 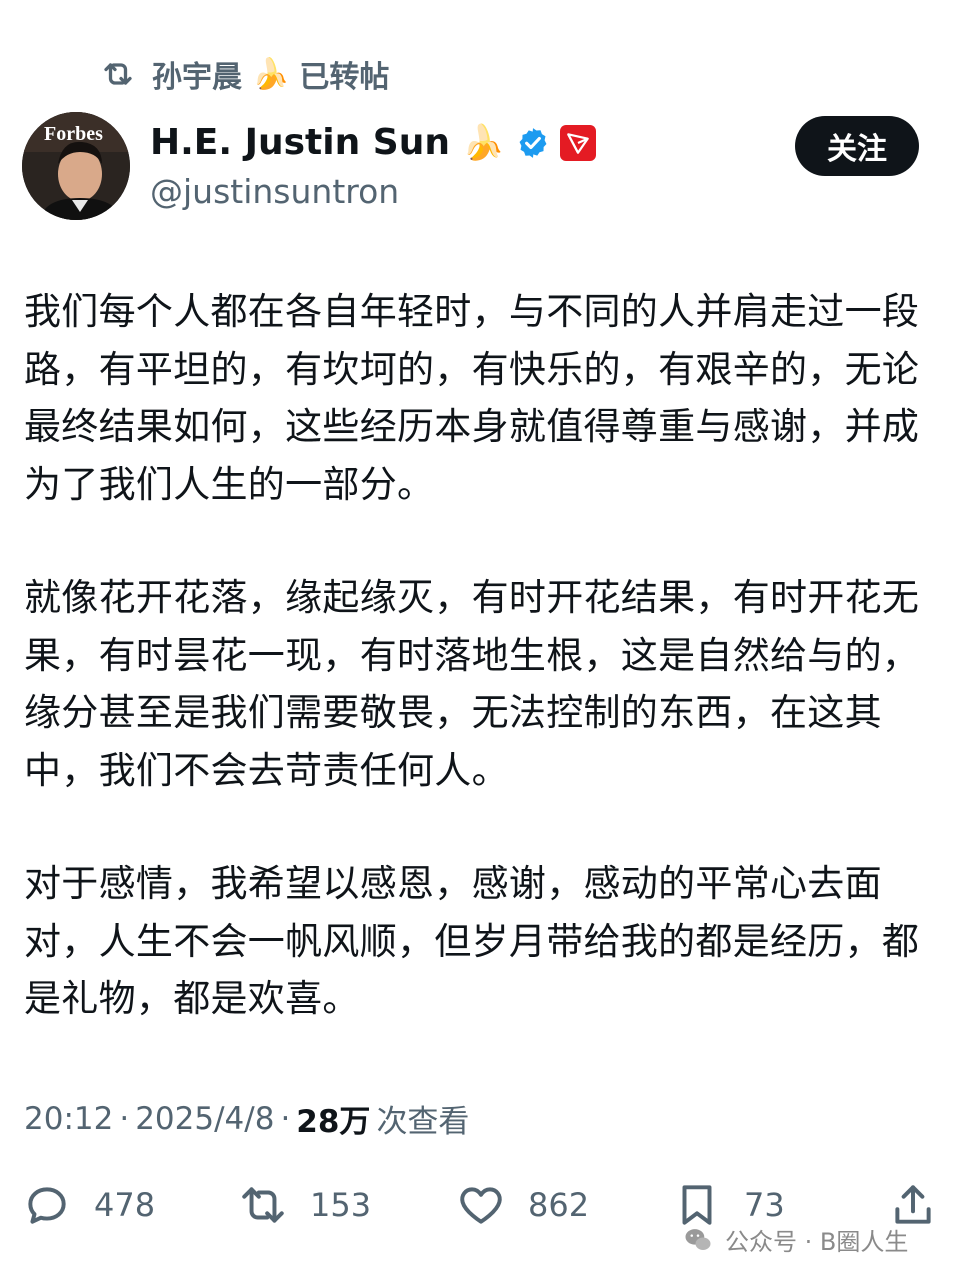 What do you see at coordinates (559, 1205) in the screenshot?
I see `like-count: 862` at bounding box center [559, 1205].